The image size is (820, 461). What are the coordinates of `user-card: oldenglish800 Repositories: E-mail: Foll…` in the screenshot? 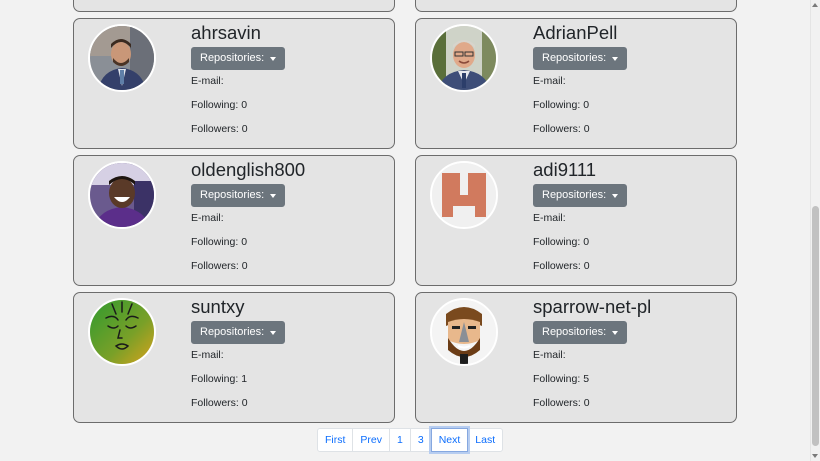 It's located at (234, 220).